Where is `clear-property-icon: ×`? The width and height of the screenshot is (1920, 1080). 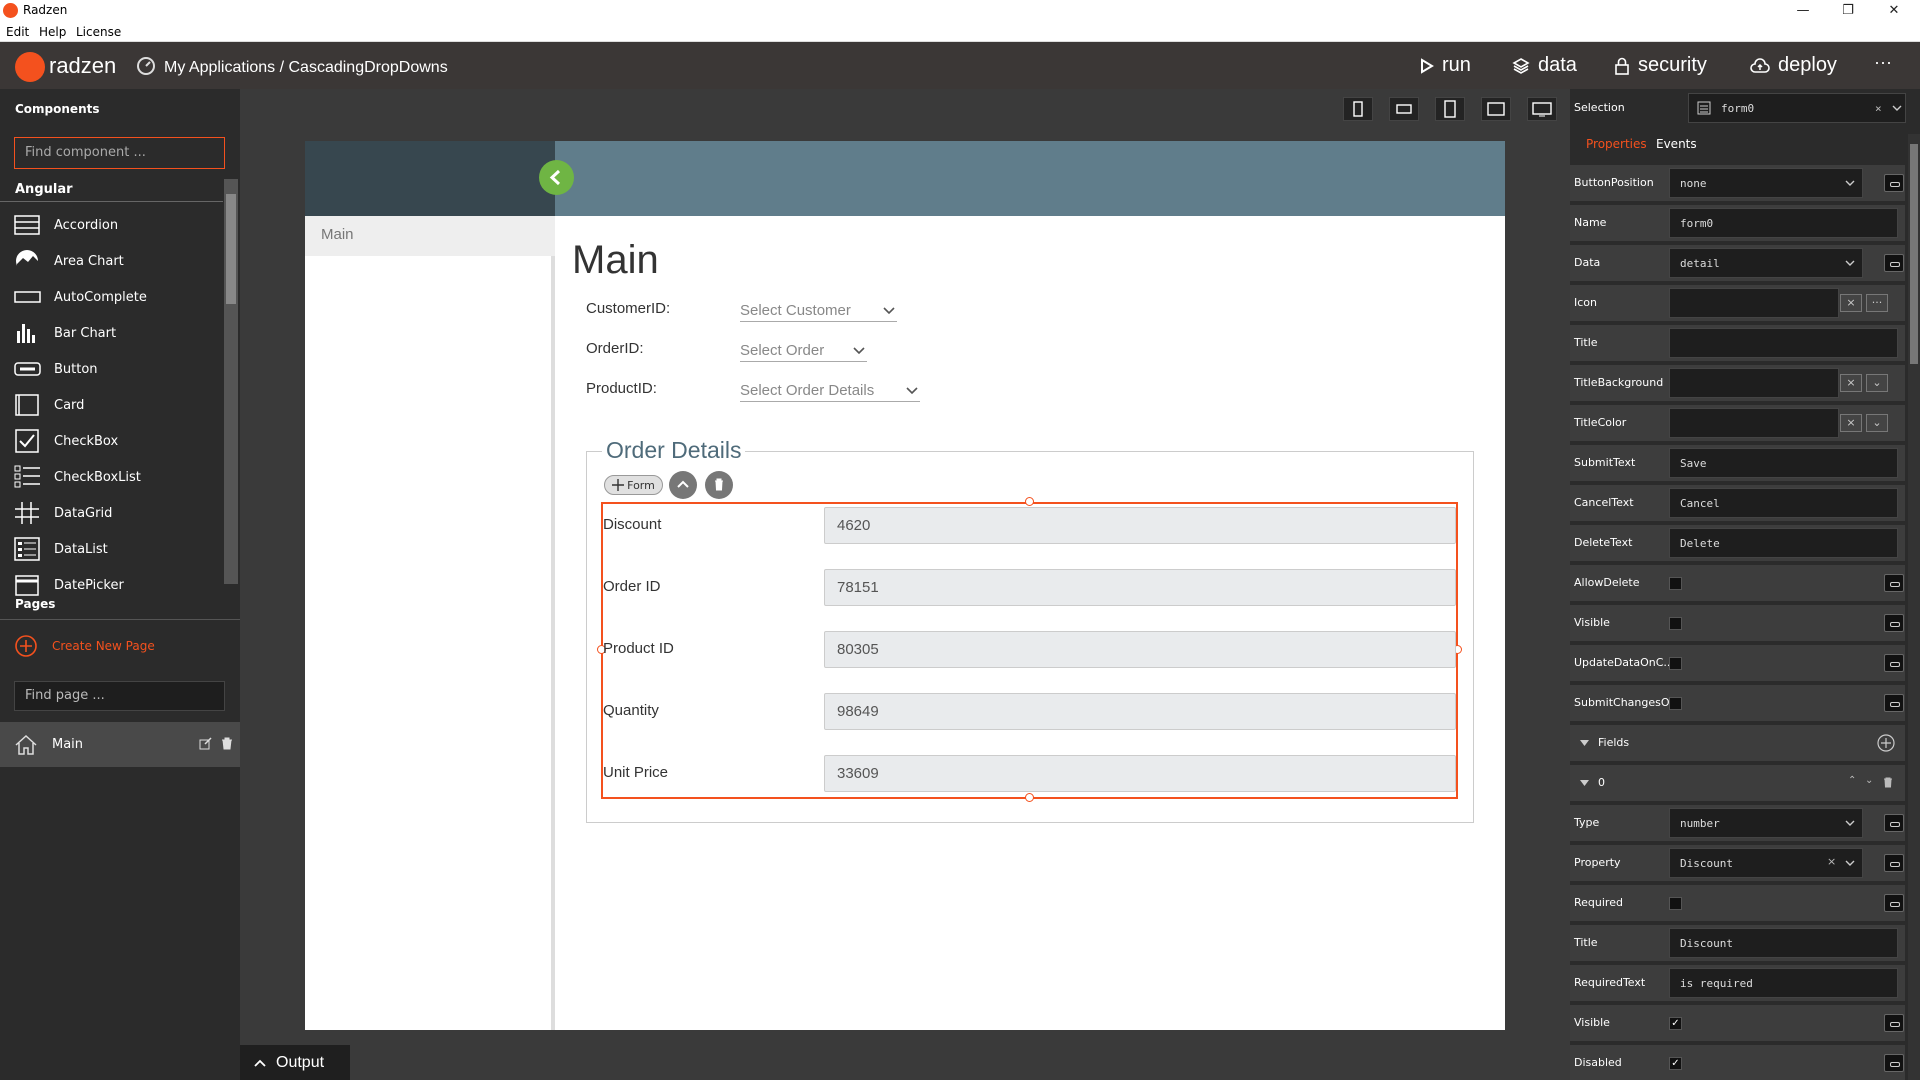
clear-property-icon: × is located at coordinates (1831, 861).